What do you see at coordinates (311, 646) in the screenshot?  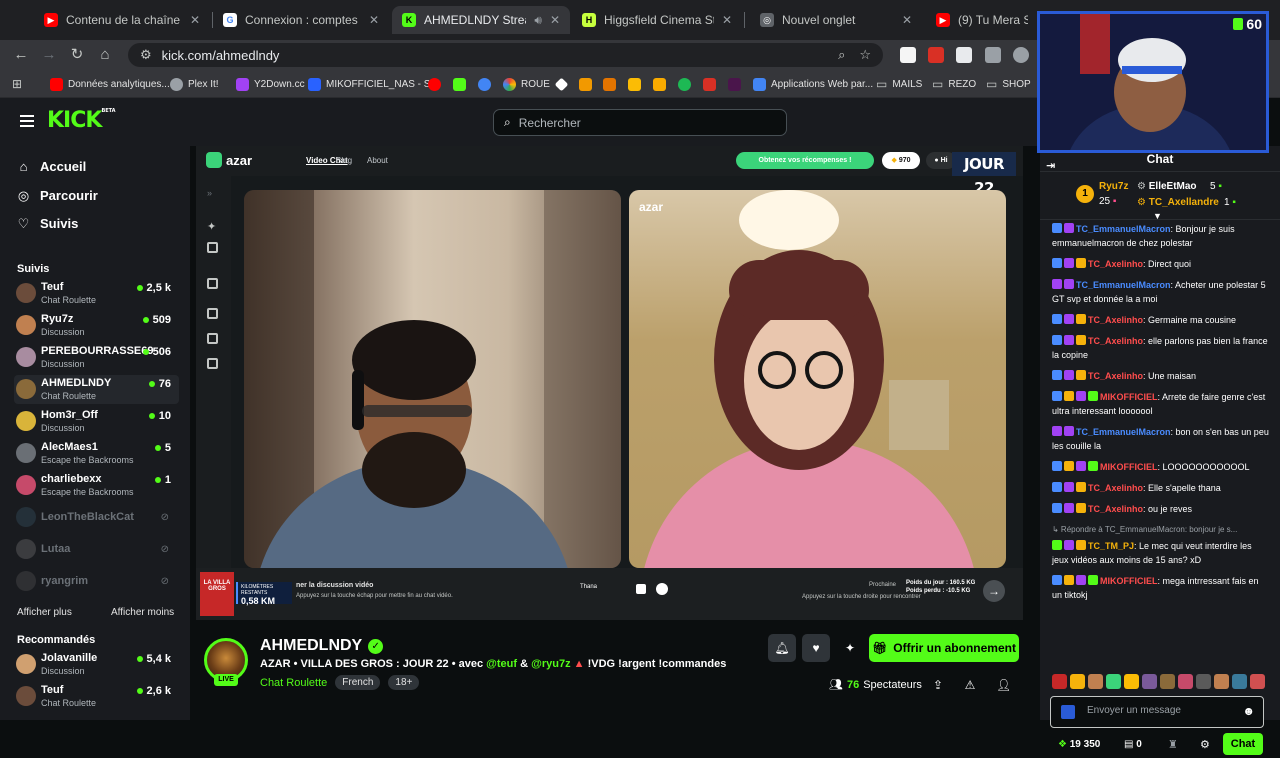 I see `streamer-name: AHMEDLNDY` at bounding box center [311, 646].